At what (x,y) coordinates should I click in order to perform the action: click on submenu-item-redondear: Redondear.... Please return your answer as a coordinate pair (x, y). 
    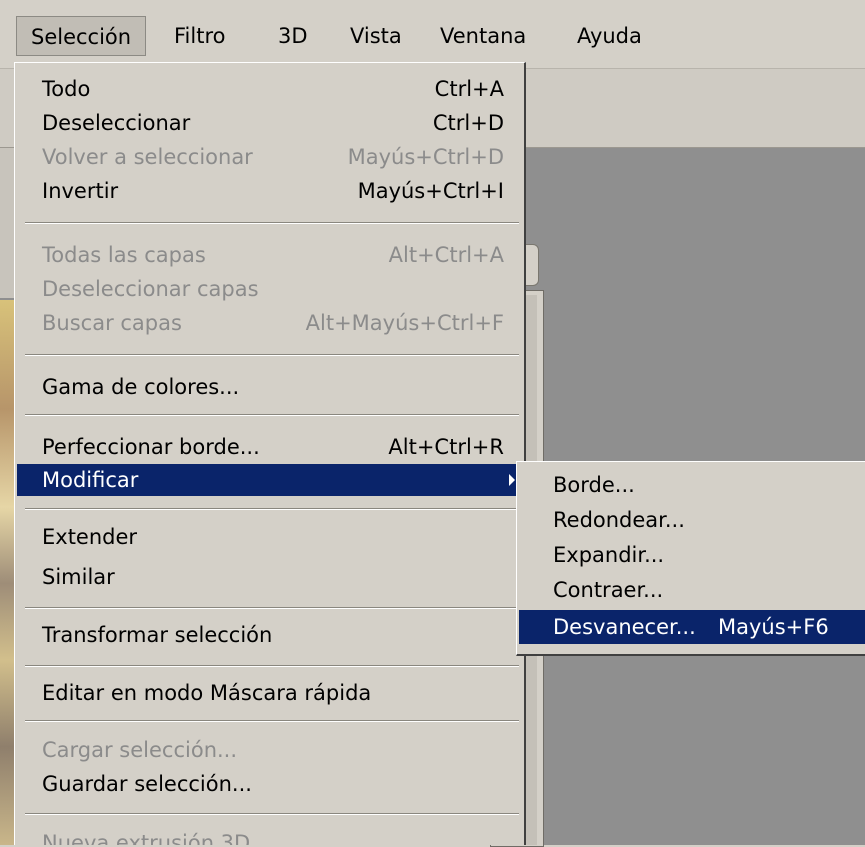
    Looking at the image, I should click on (692, 520).